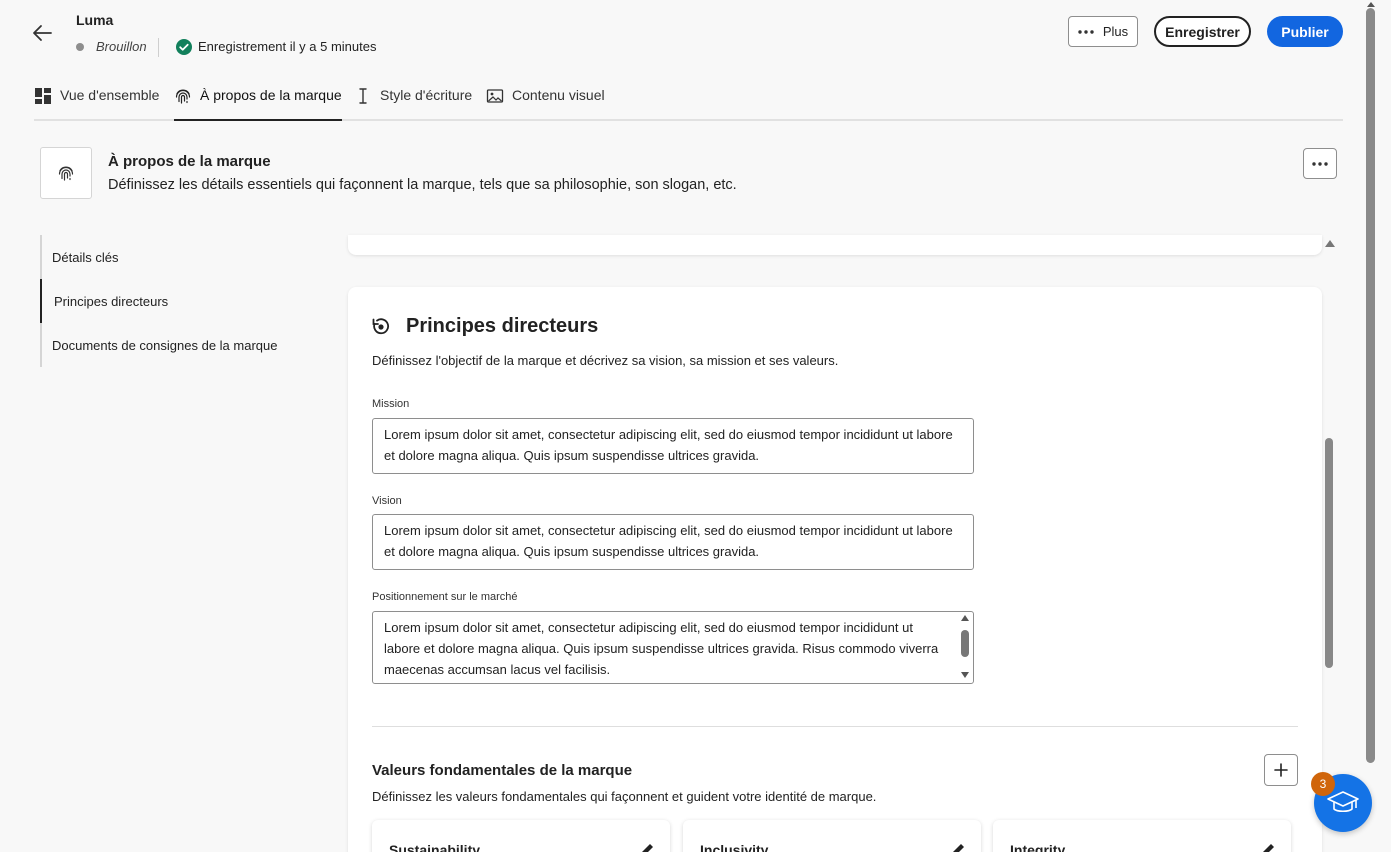  I want to click on tab-about-brand: À propos de la marque, so click(258, 101).